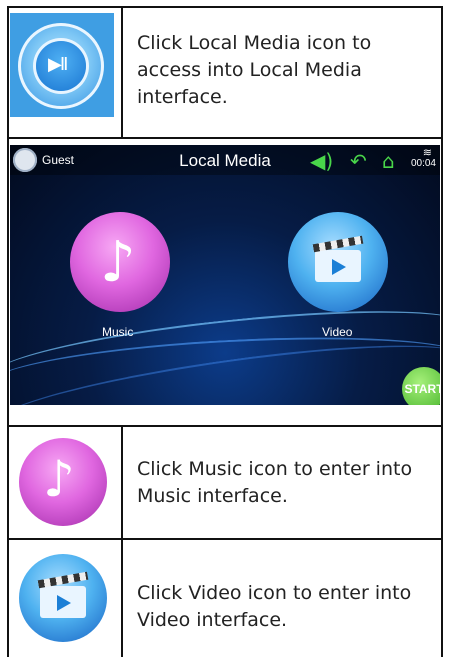 The image size is (451, 657). I want to click on local-media-app-icon: ▶II, so click(62, 65).